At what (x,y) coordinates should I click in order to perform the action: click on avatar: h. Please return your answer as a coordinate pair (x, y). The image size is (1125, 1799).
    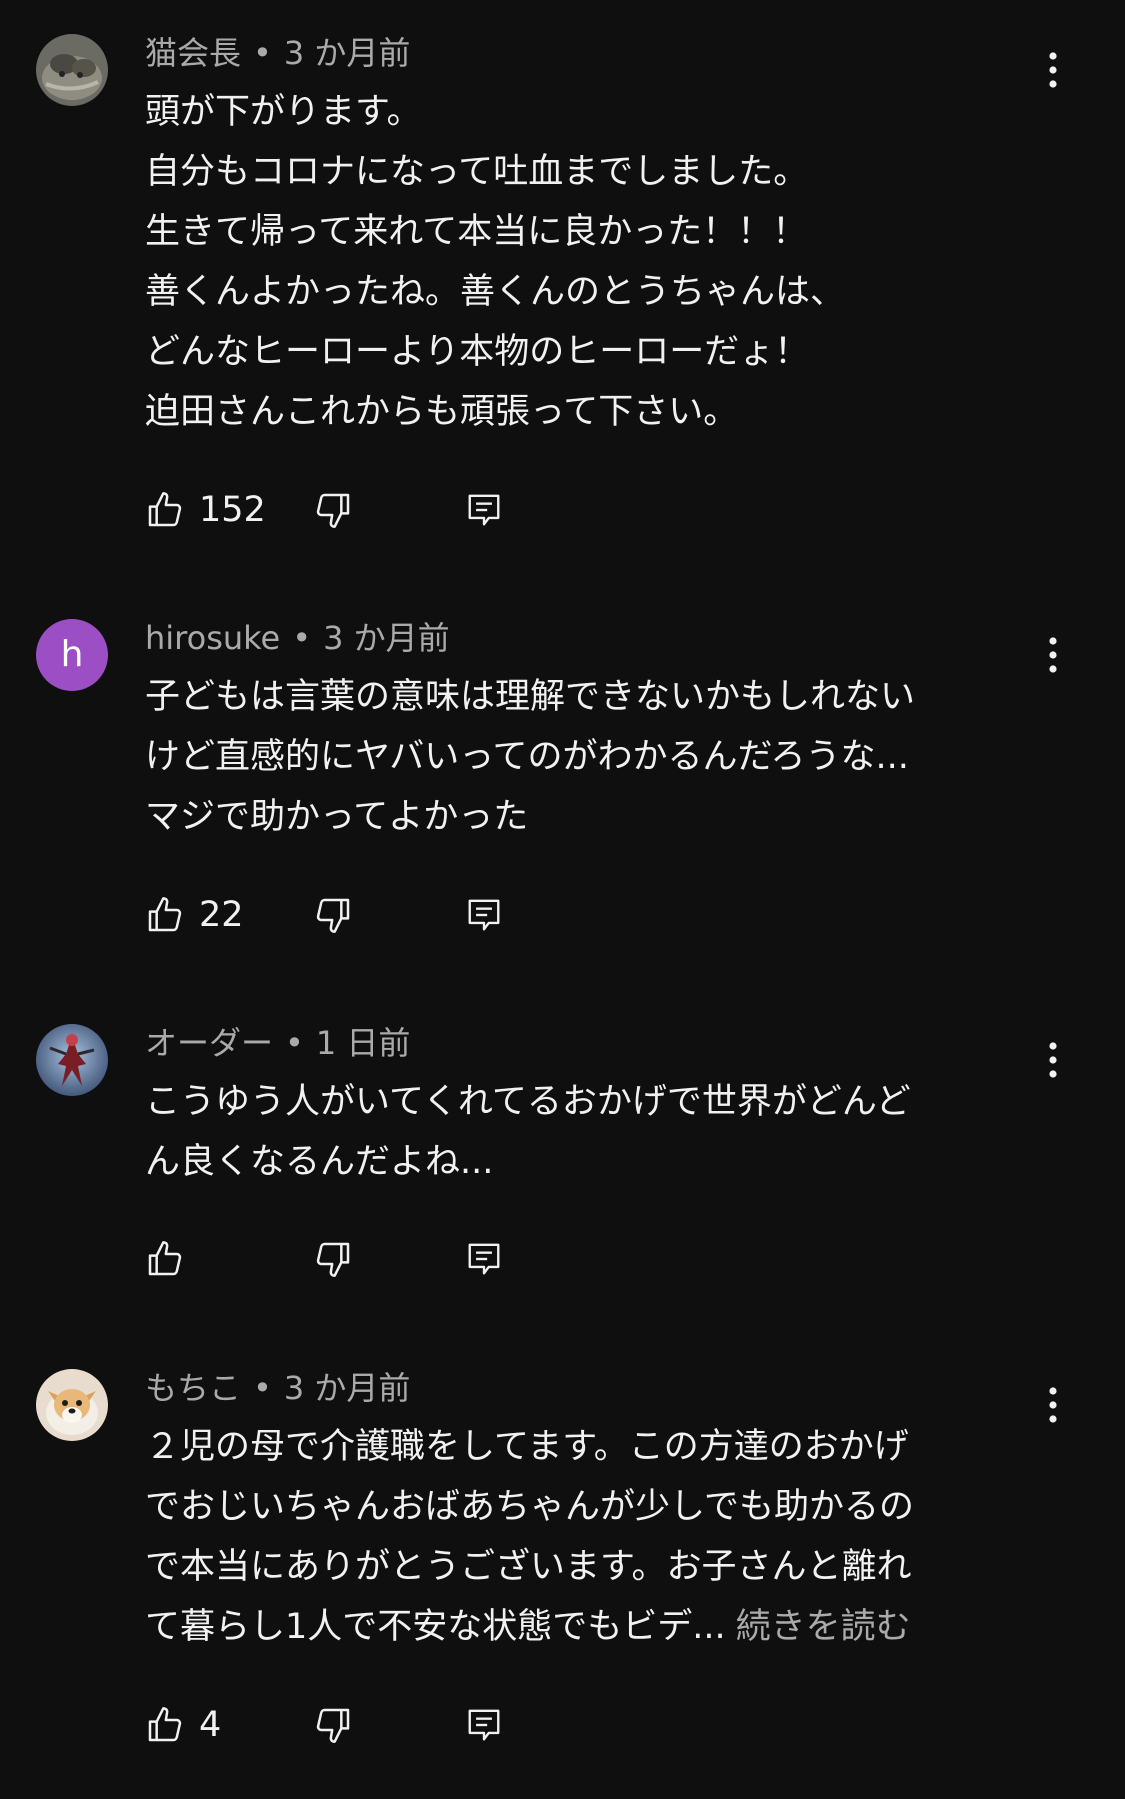
    Looking at the image, I should click on (72, 655).